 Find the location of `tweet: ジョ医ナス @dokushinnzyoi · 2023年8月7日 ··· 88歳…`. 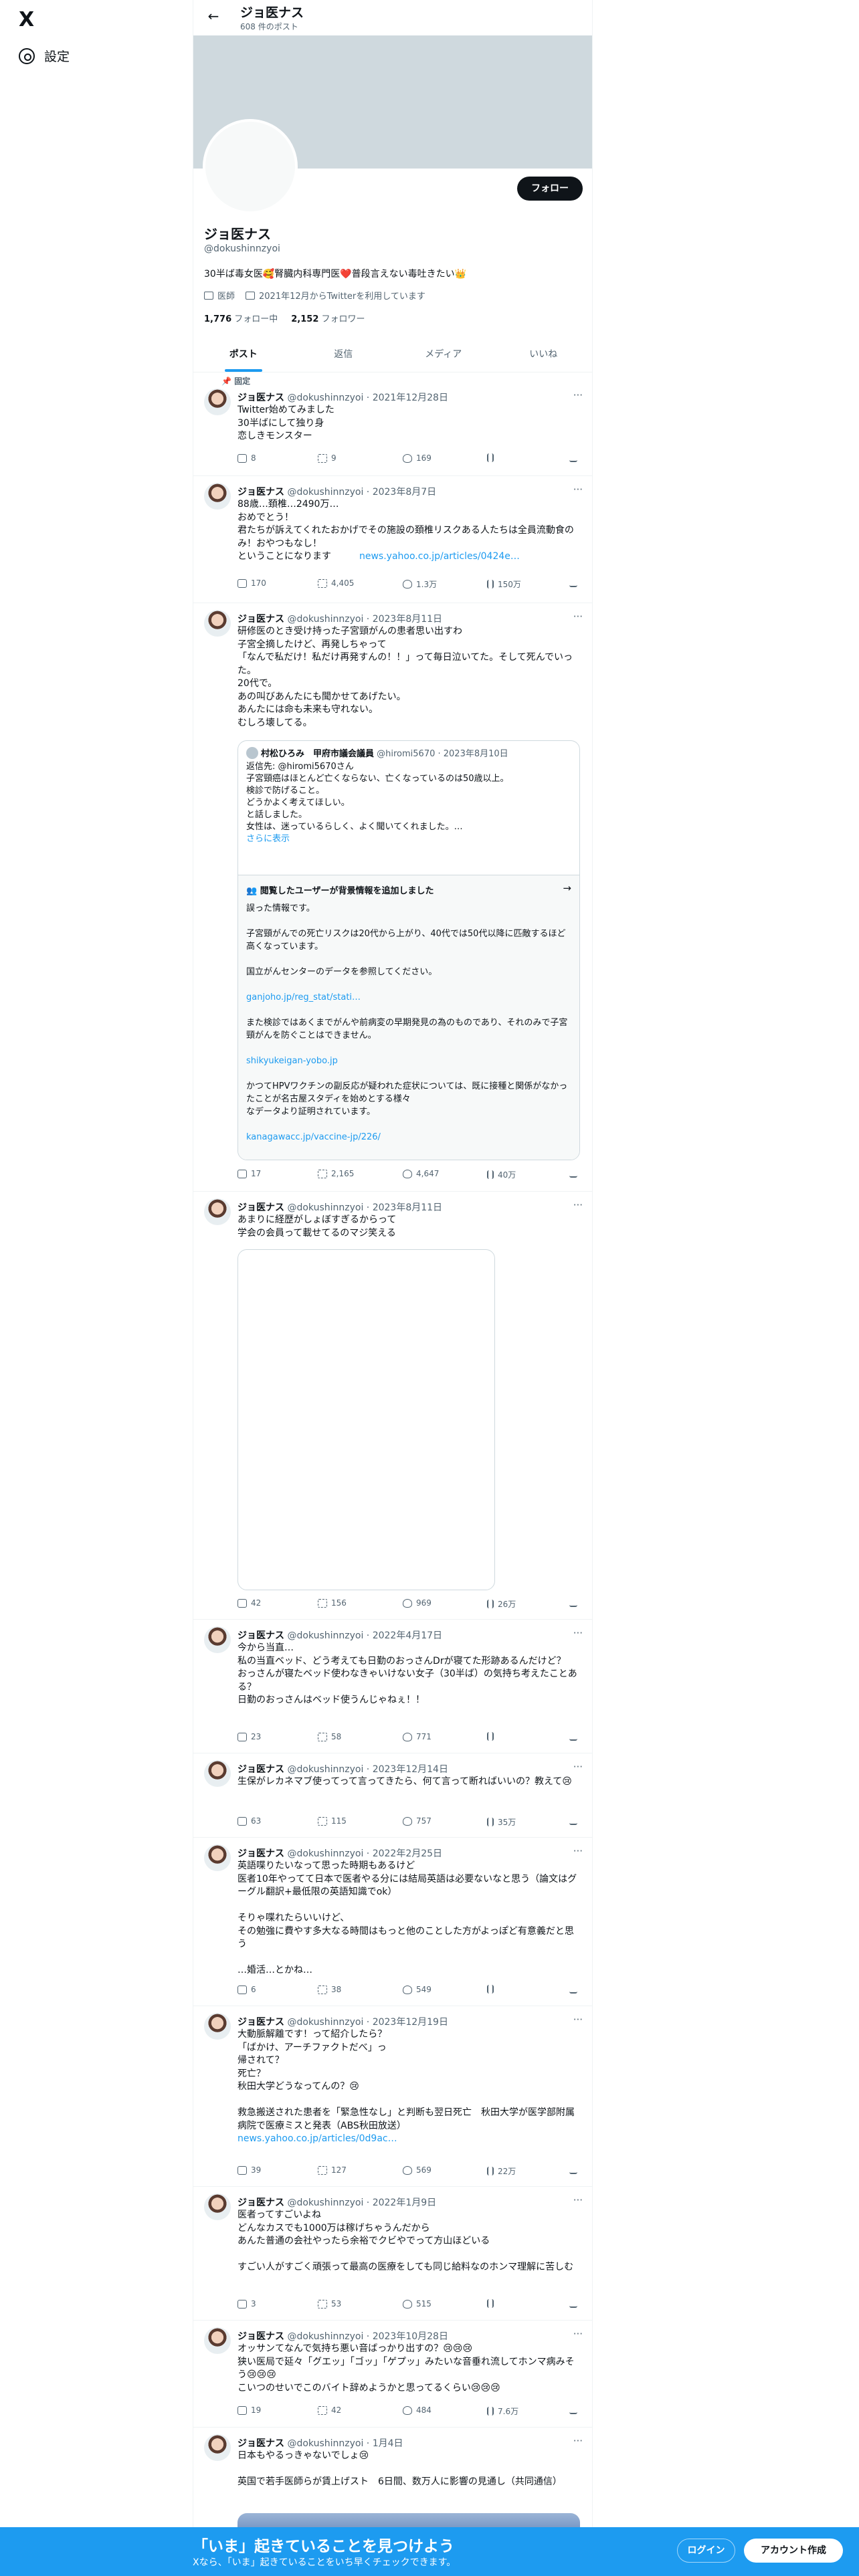

tweet: ジョ医ナス @dokushinnzyoi · 2023年8月7日 ··· 88歳… is located at coordinates (393, 539).